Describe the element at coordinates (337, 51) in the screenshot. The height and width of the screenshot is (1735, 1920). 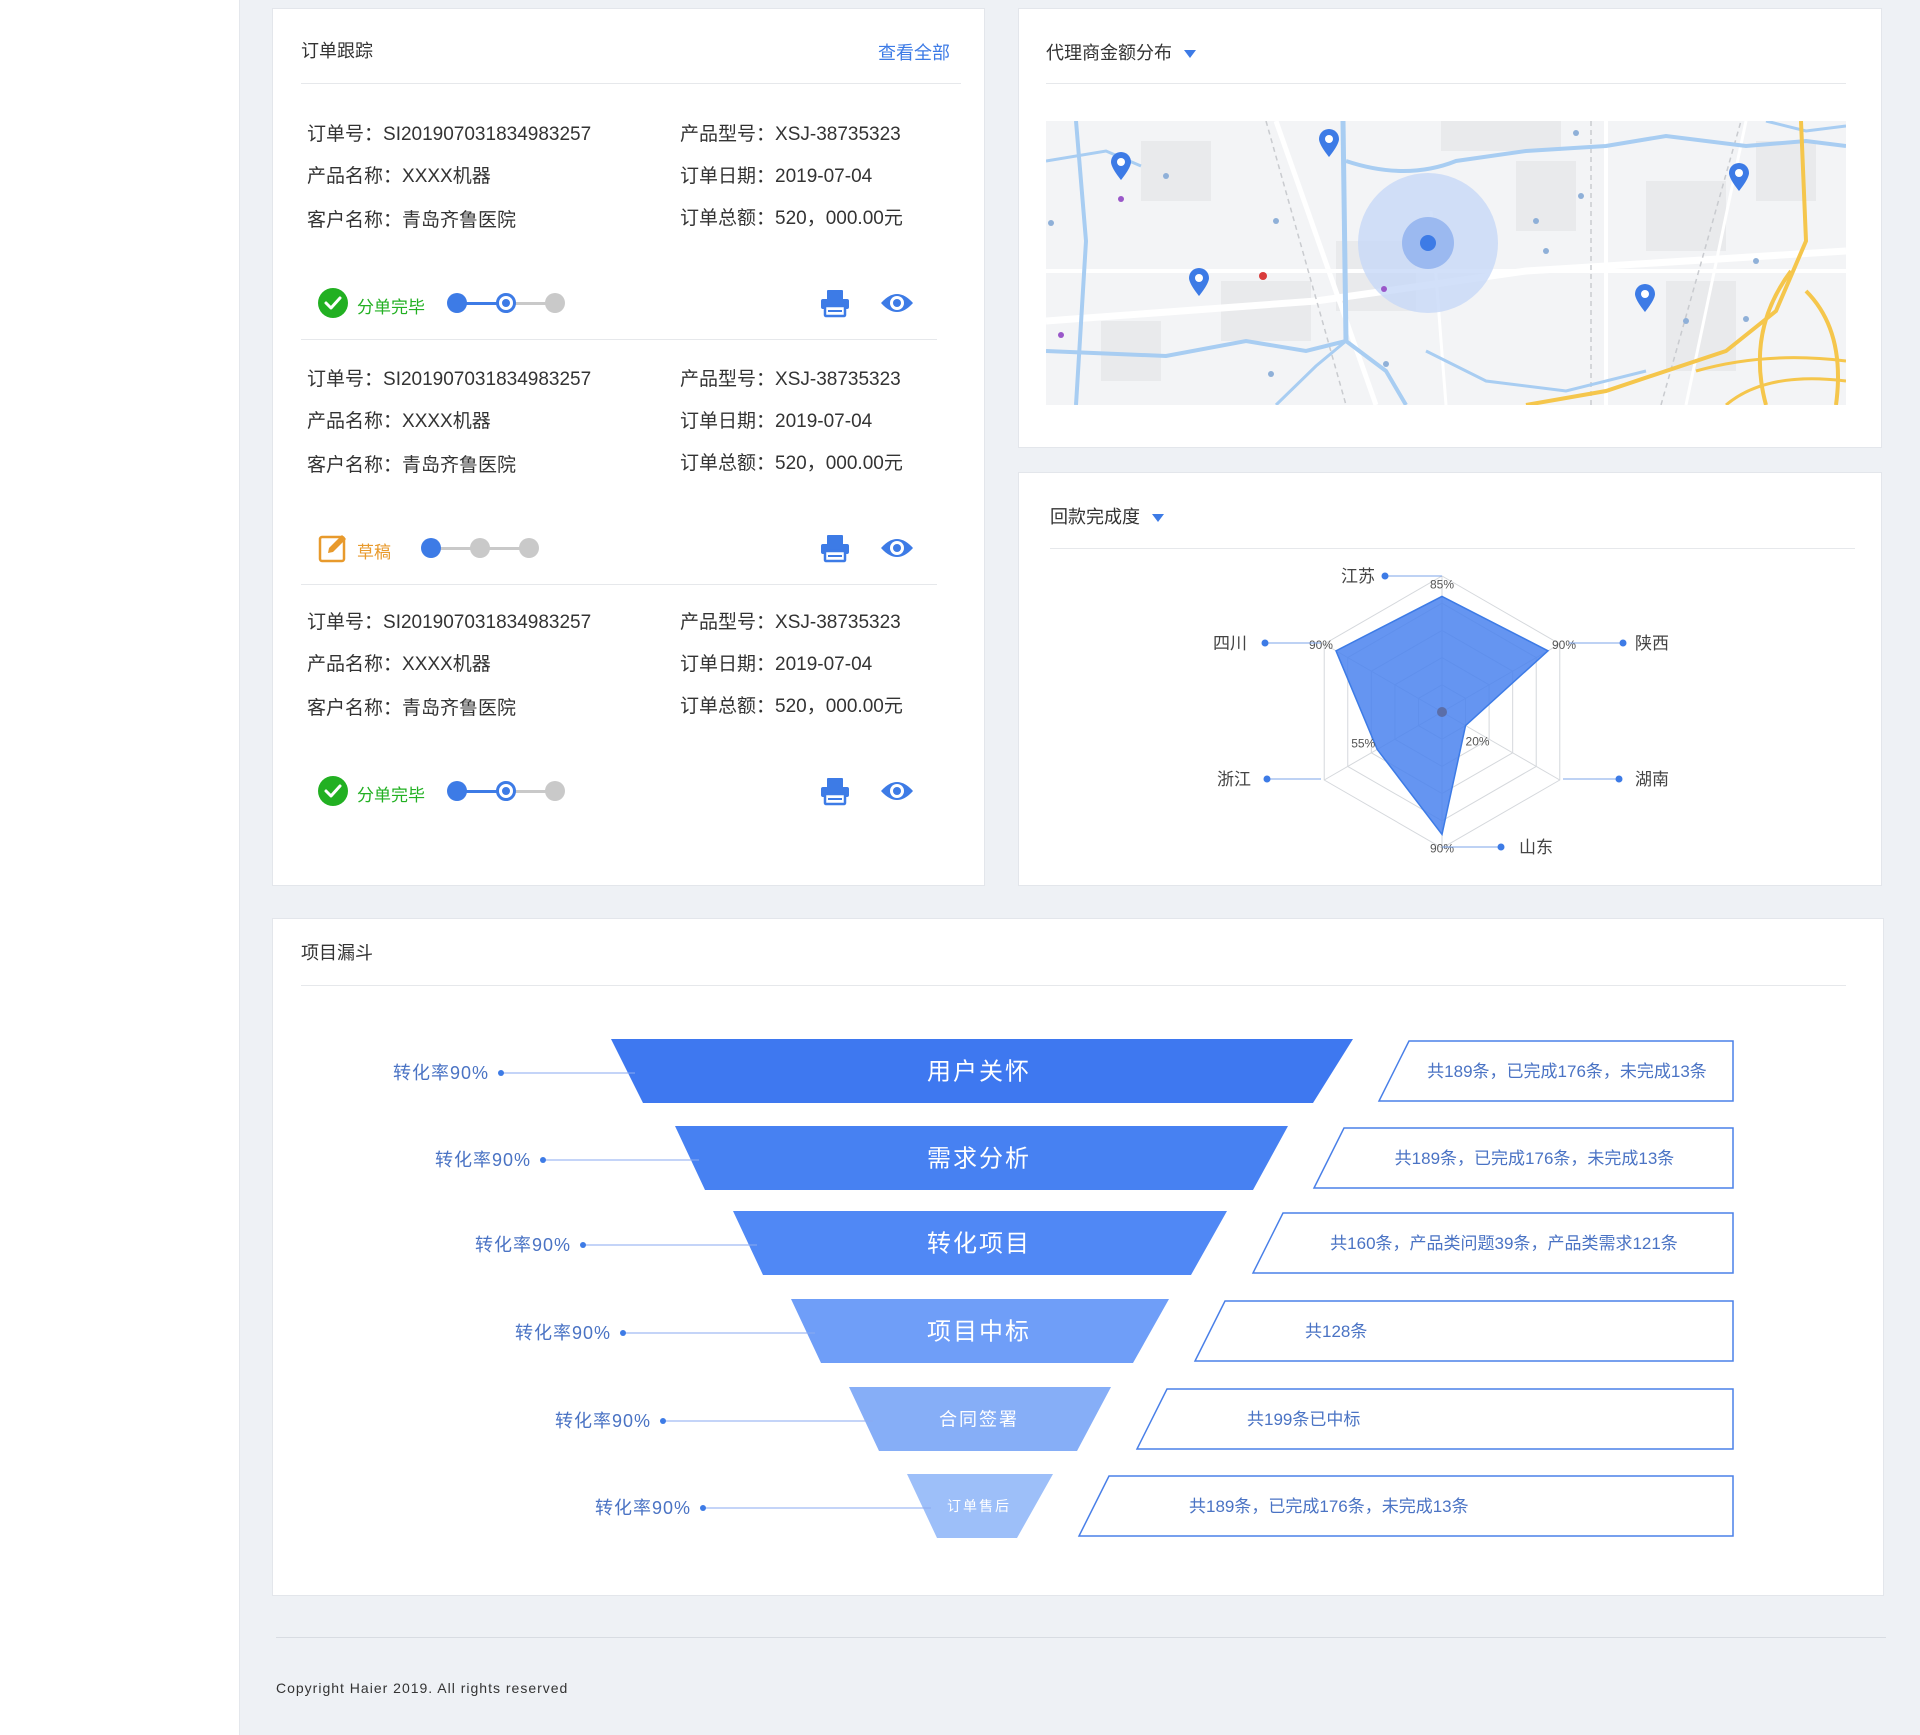
I see `order-tracking-title: 订单跟踪` at that location.